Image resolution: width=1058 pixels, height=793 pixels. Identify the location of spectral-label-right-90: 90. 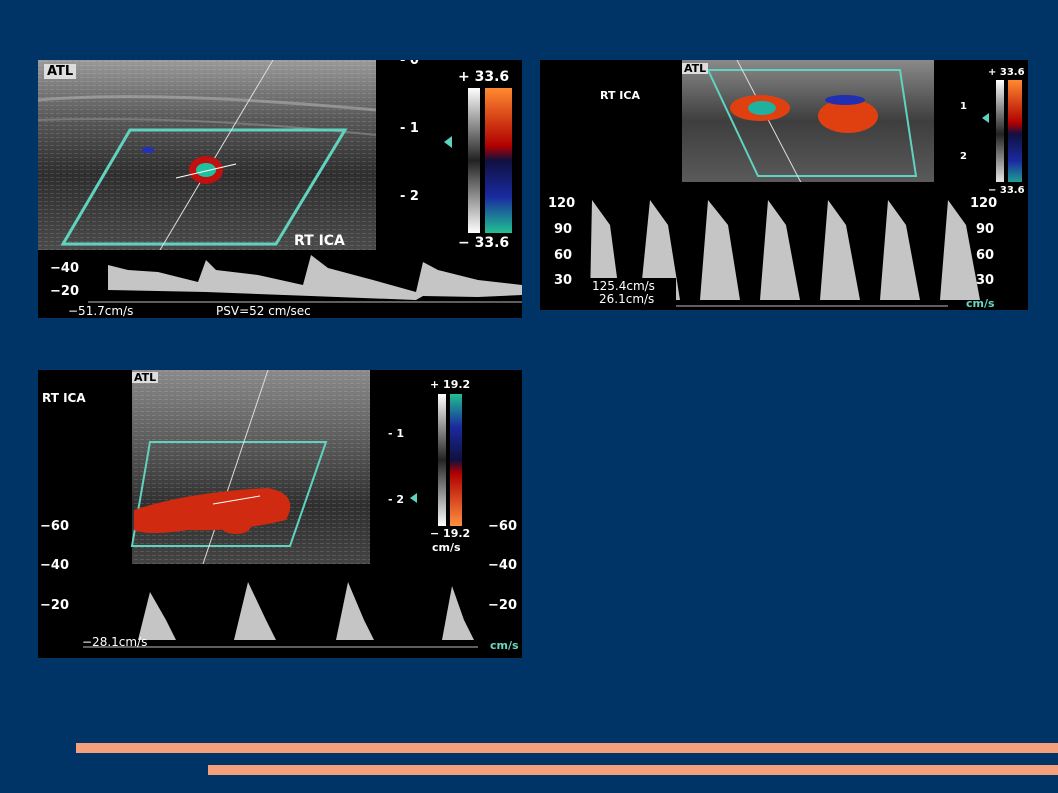
(985, 229).